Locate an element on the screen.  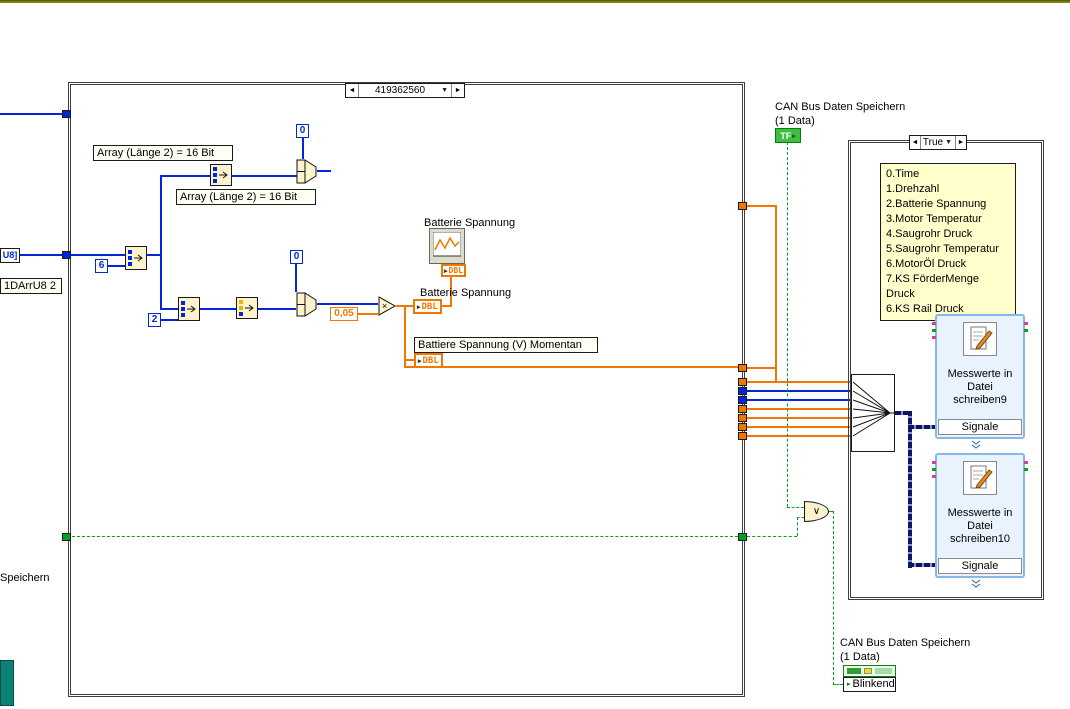
merge-signals-icon is located at coordinates (873, 409).